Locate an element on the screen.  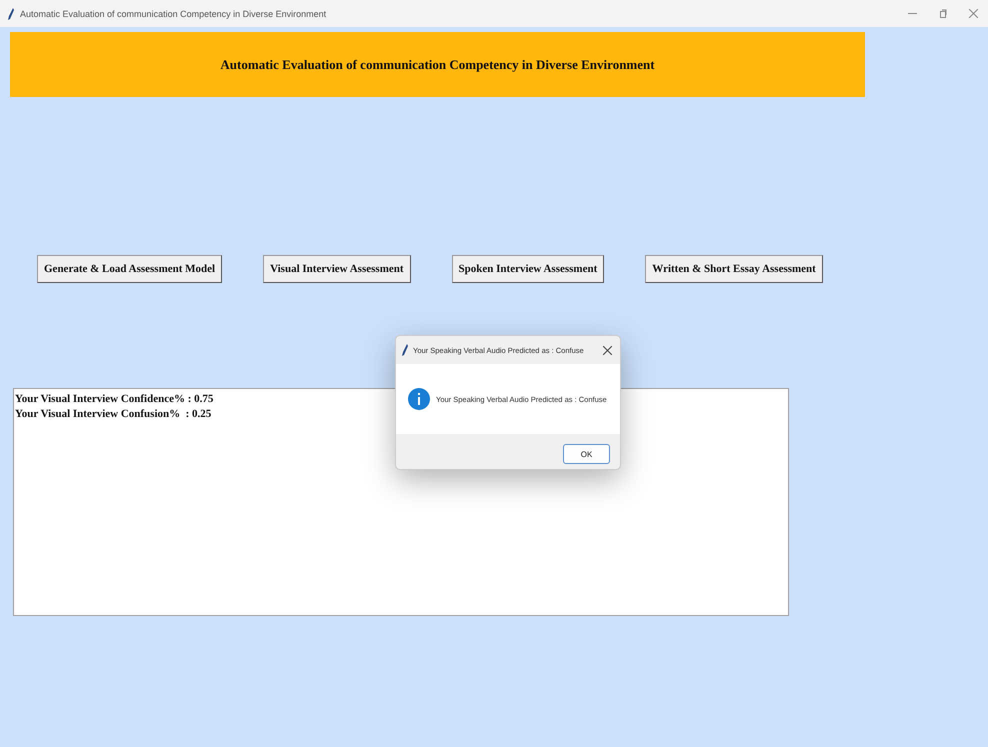
result-line: Your Visual Interview Confusion% : 0.25 is located at coordinates (113, 414).